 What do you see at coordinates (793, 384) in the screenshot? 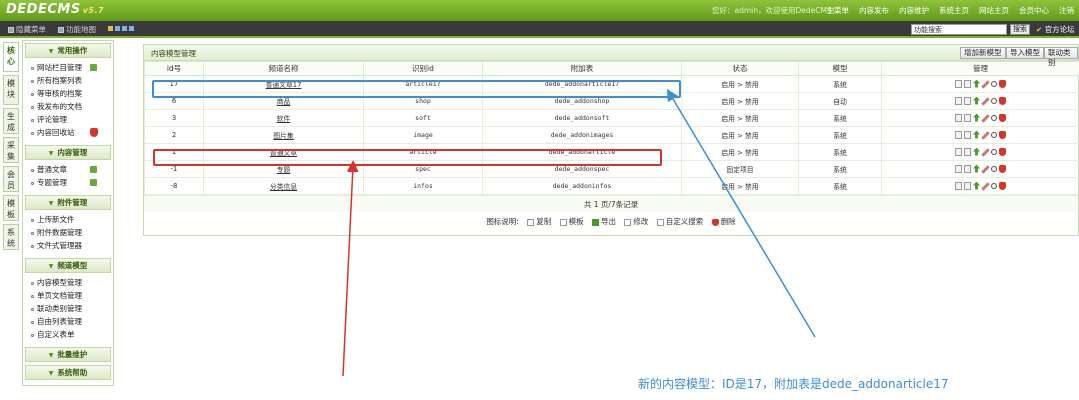
I see `annotation-note: 新的内容模型：ID是17，附加表是dede_addonarticle17` at bounding box center [793, 384].